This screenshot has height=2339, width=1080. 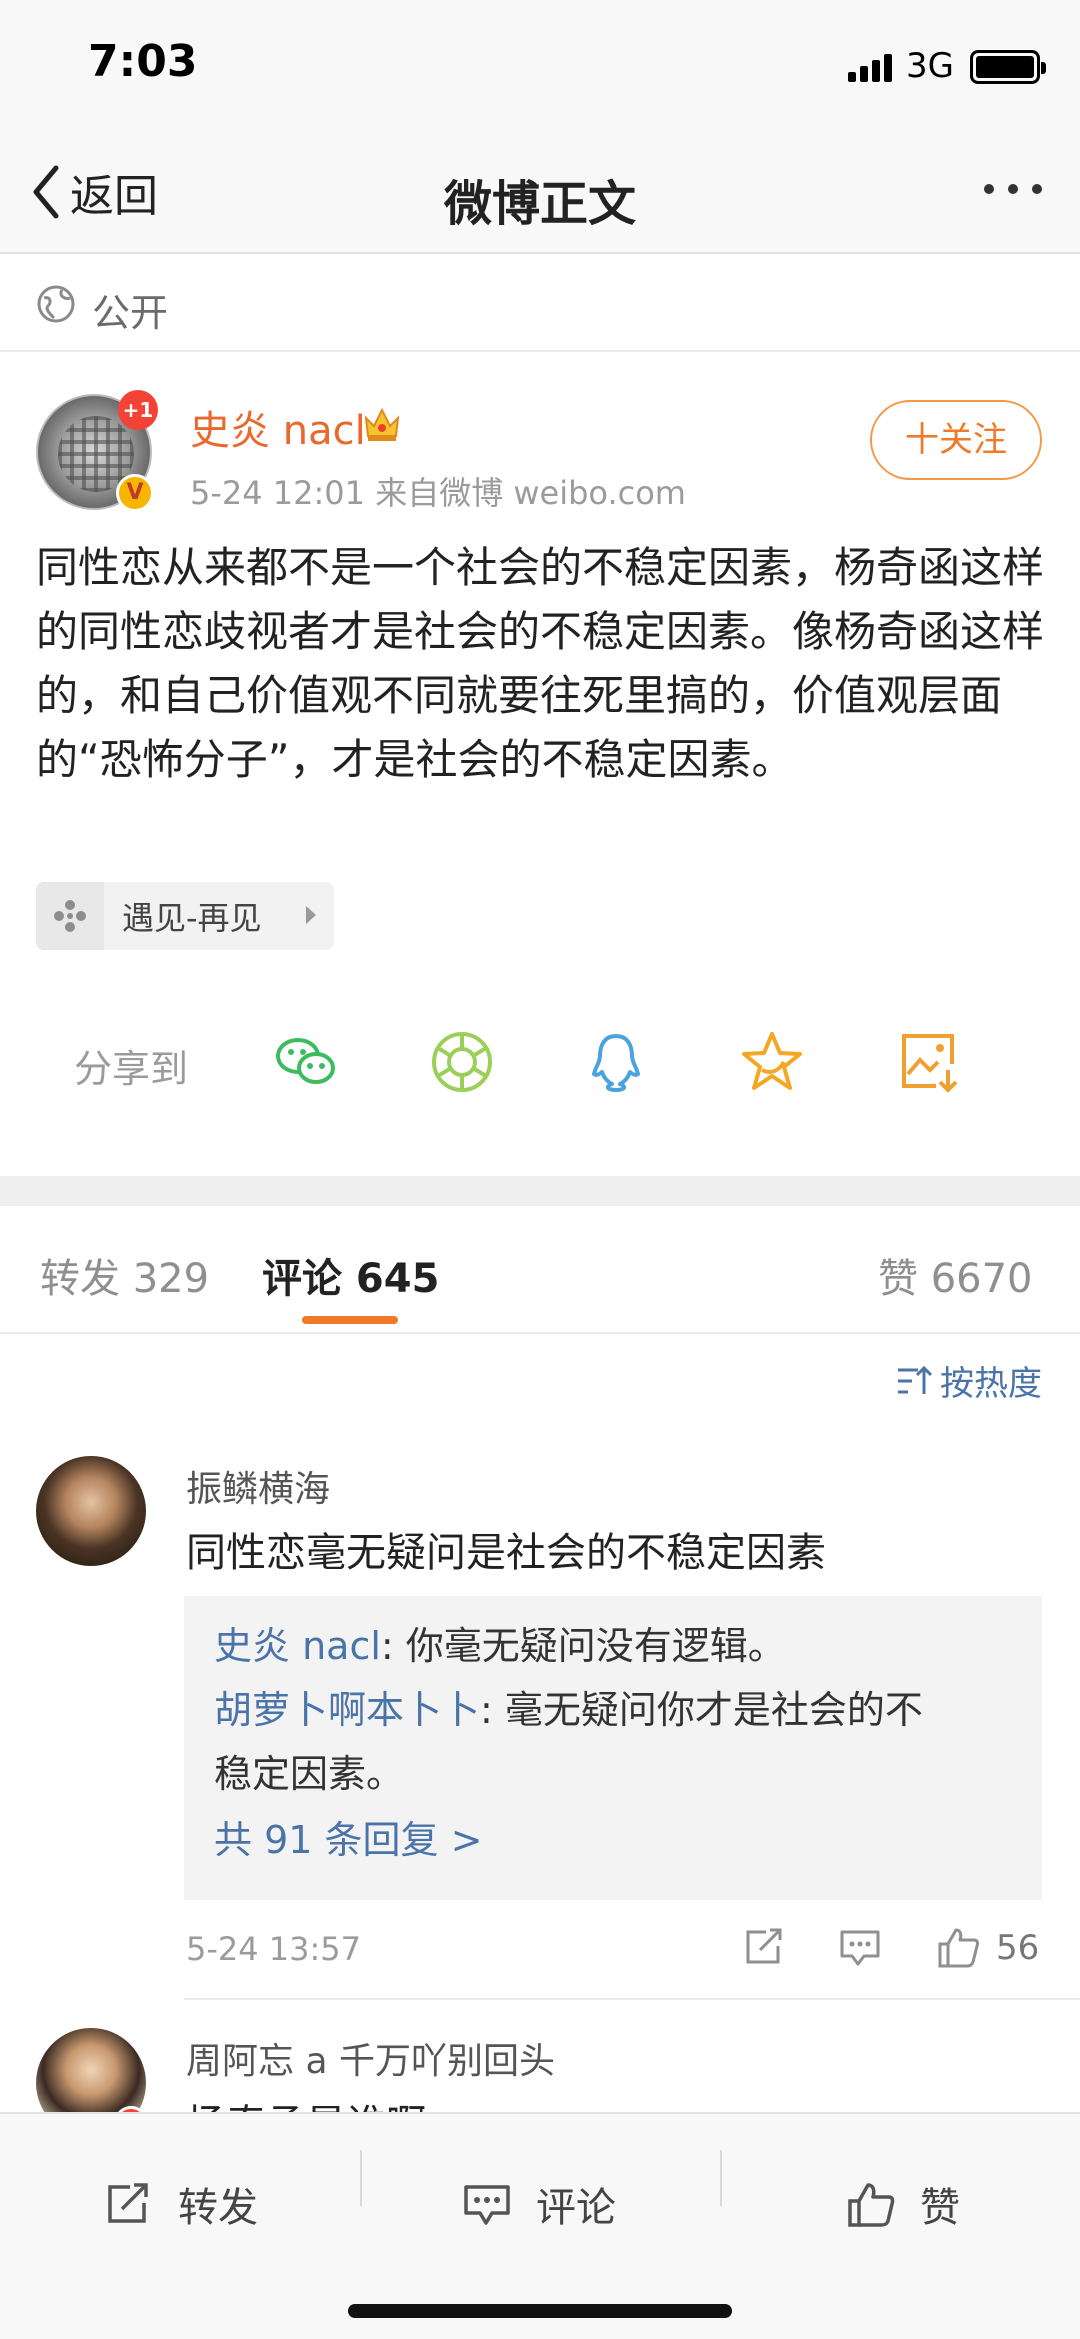 What do you see at coordinates (903, 2204) in the screenshot?
I see `like-button: 赞` at bounding box center [903, 2204].